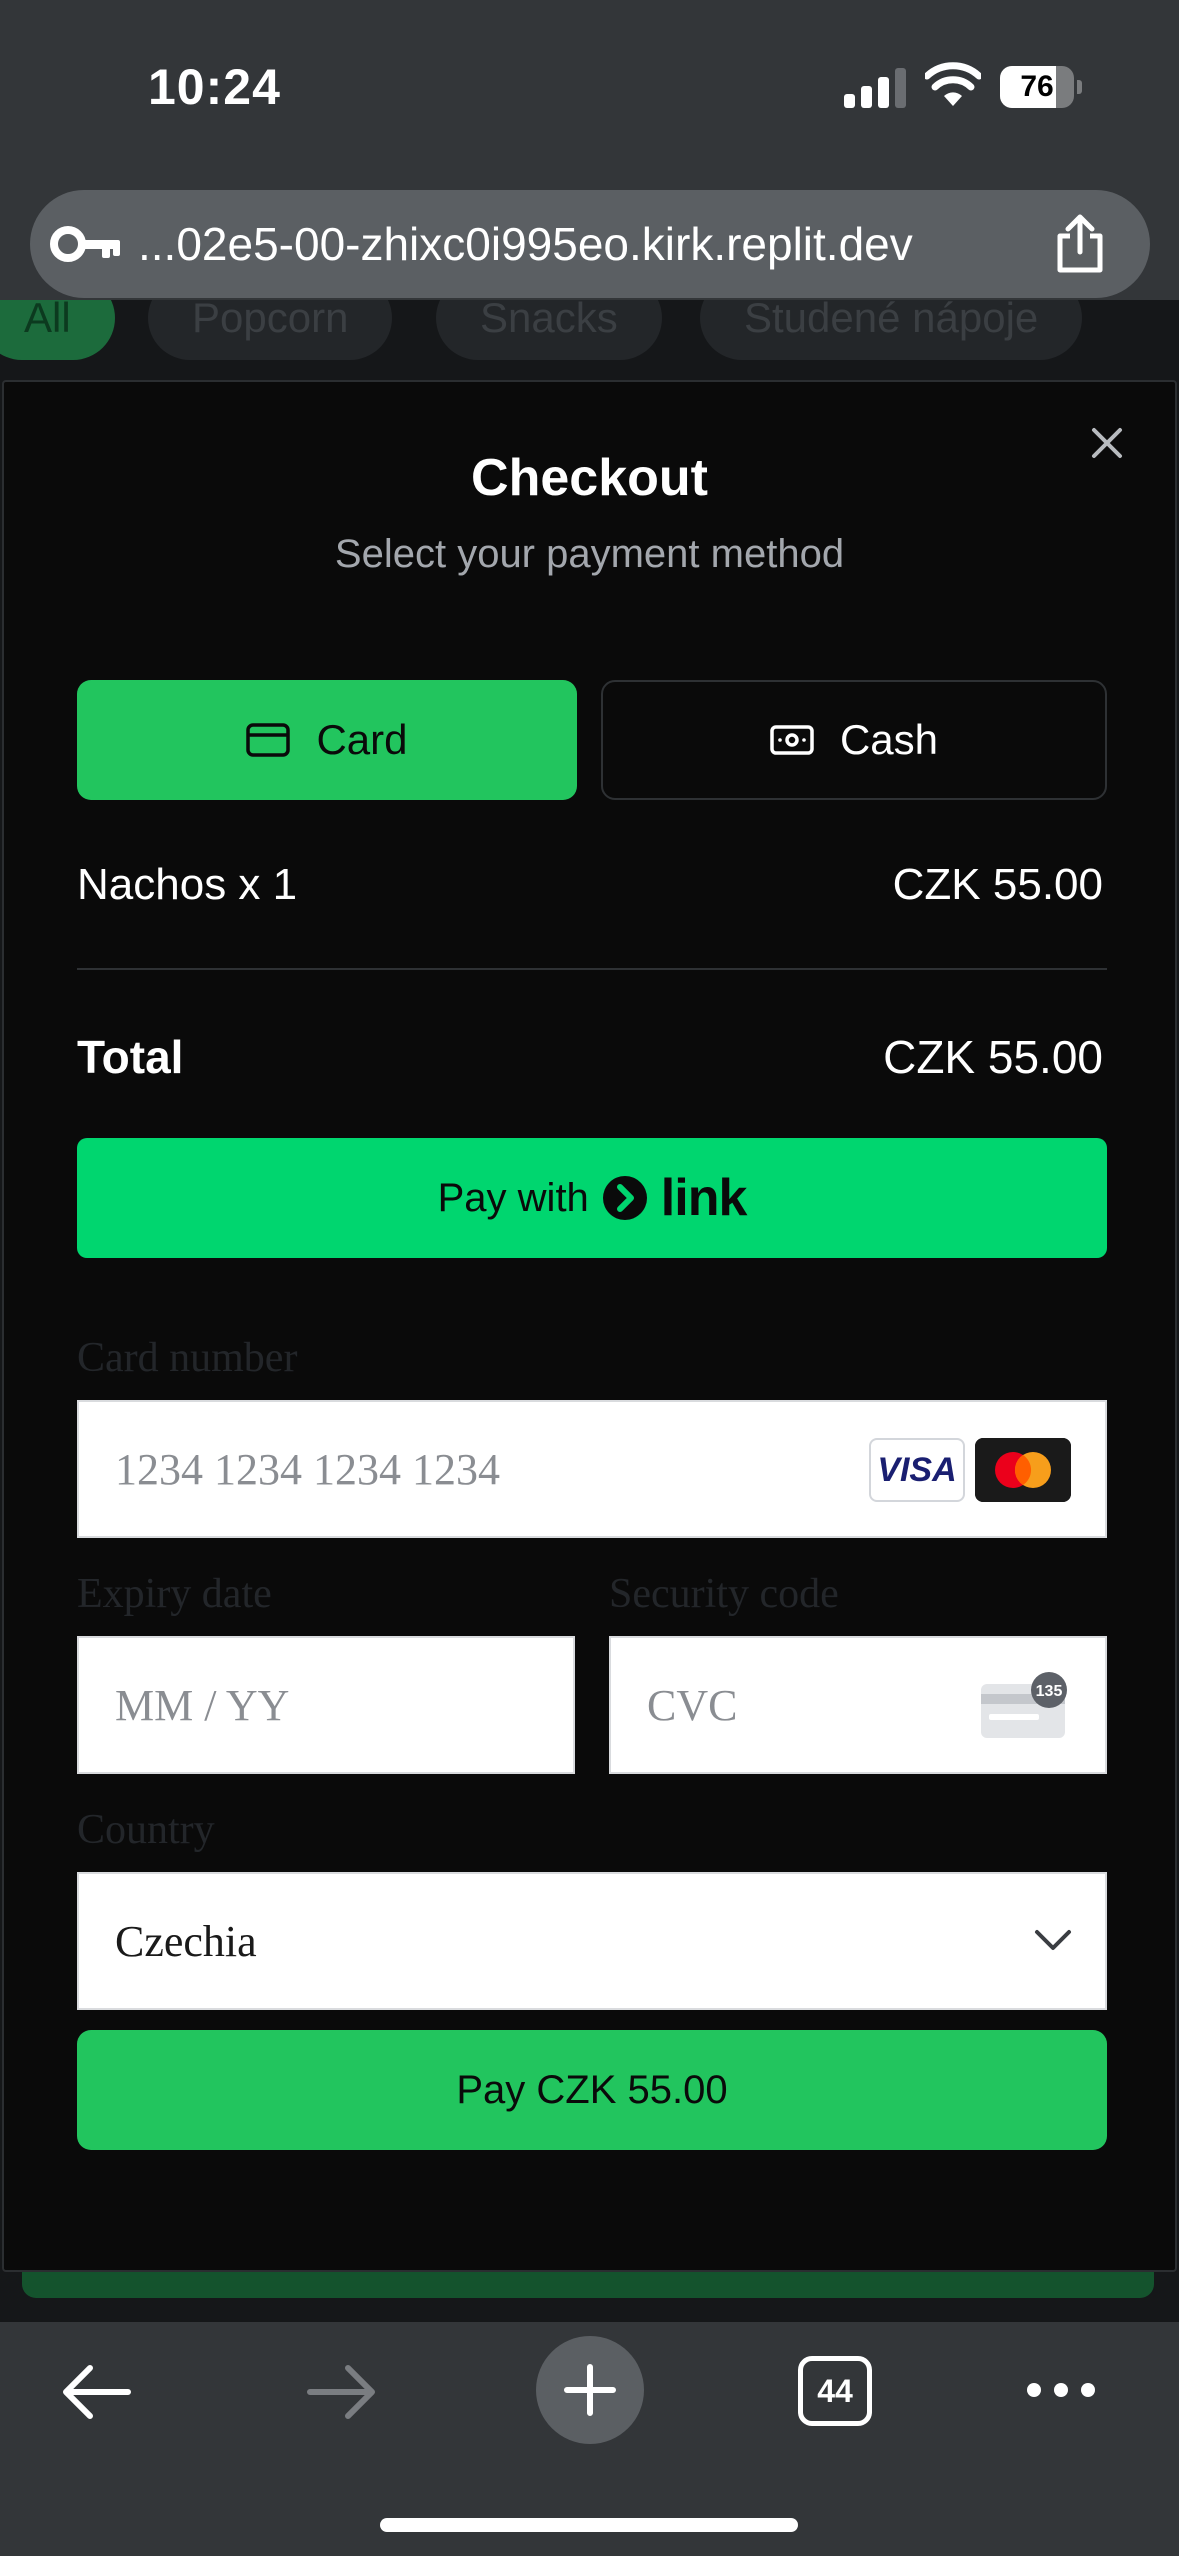 The image size is (1179, 2556). I want to click on cash-method-button: Cash, so click(854, 740).